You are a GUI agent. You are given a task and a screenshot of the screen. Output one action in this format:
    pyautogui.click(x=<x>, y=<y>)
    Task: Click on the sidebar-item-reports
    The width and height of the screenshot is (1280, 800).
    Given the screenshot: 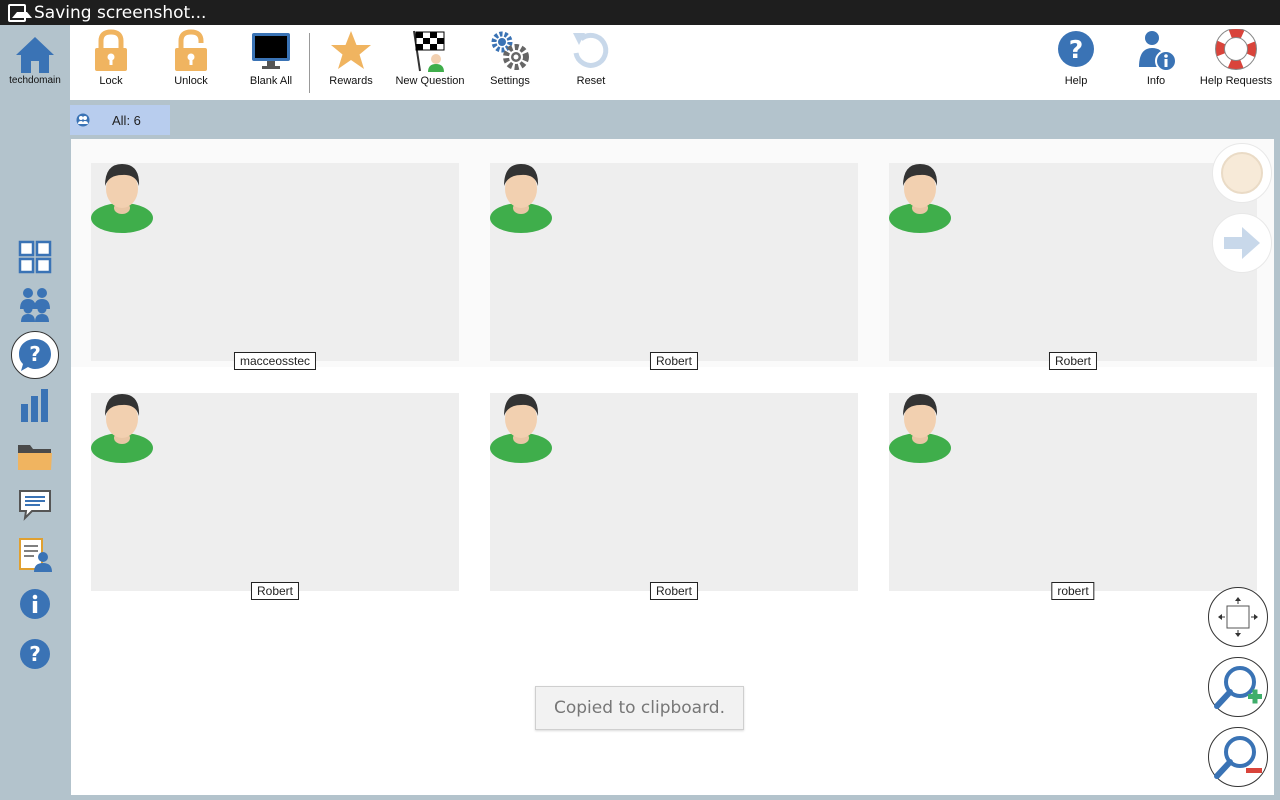 What is the action you would take?
    pyautogui.click(x=35, y=405)
    